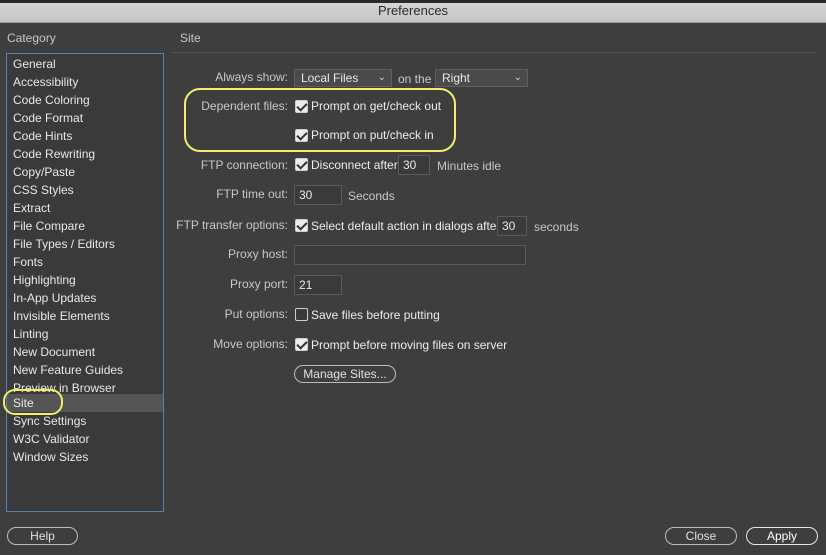 This screenshot has width=826, height=555. Describe the element at coordinates (456, 78) in the screenshot. I see `side-value: Right` at that location.